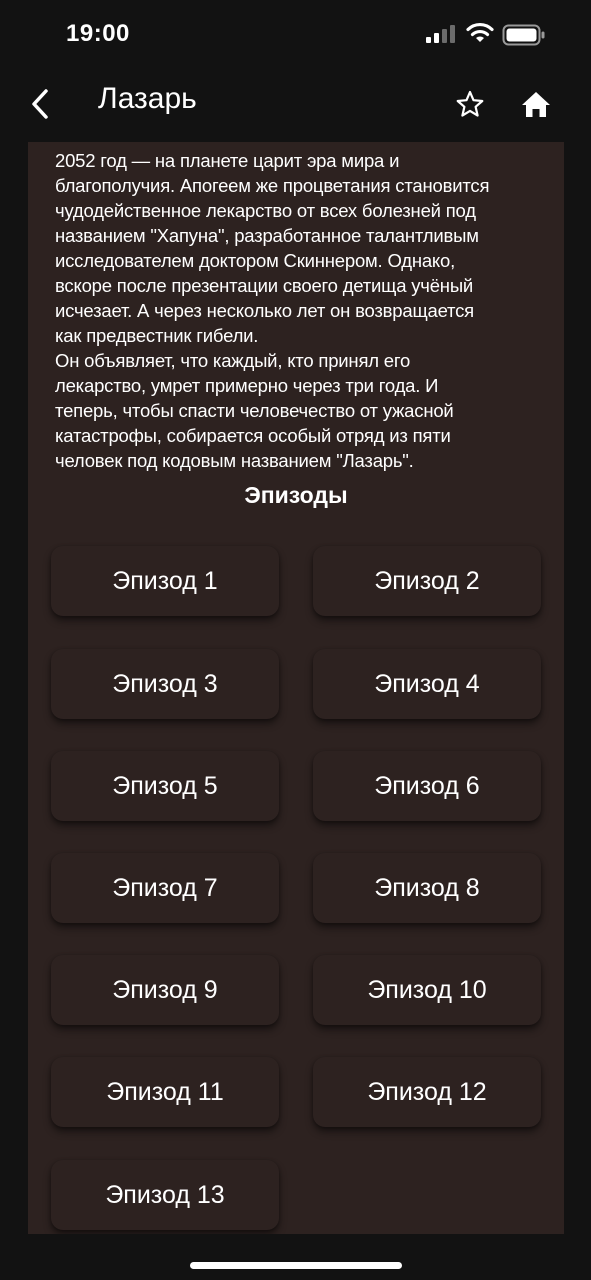 The width and height of the screenshot is (591, 1280). I want to click on episode-button-8: Эпизод 8, so click(427, 888).